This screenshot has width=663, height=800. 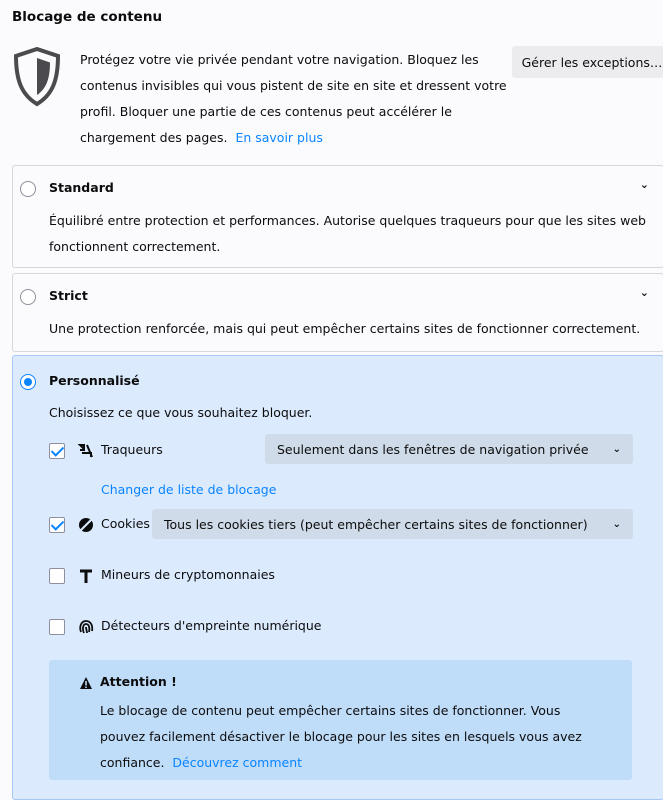 What do you see at coordinates (57, 451) in the screenshot?
I see `trackers-checkbox` at bounding box center [57, 451].